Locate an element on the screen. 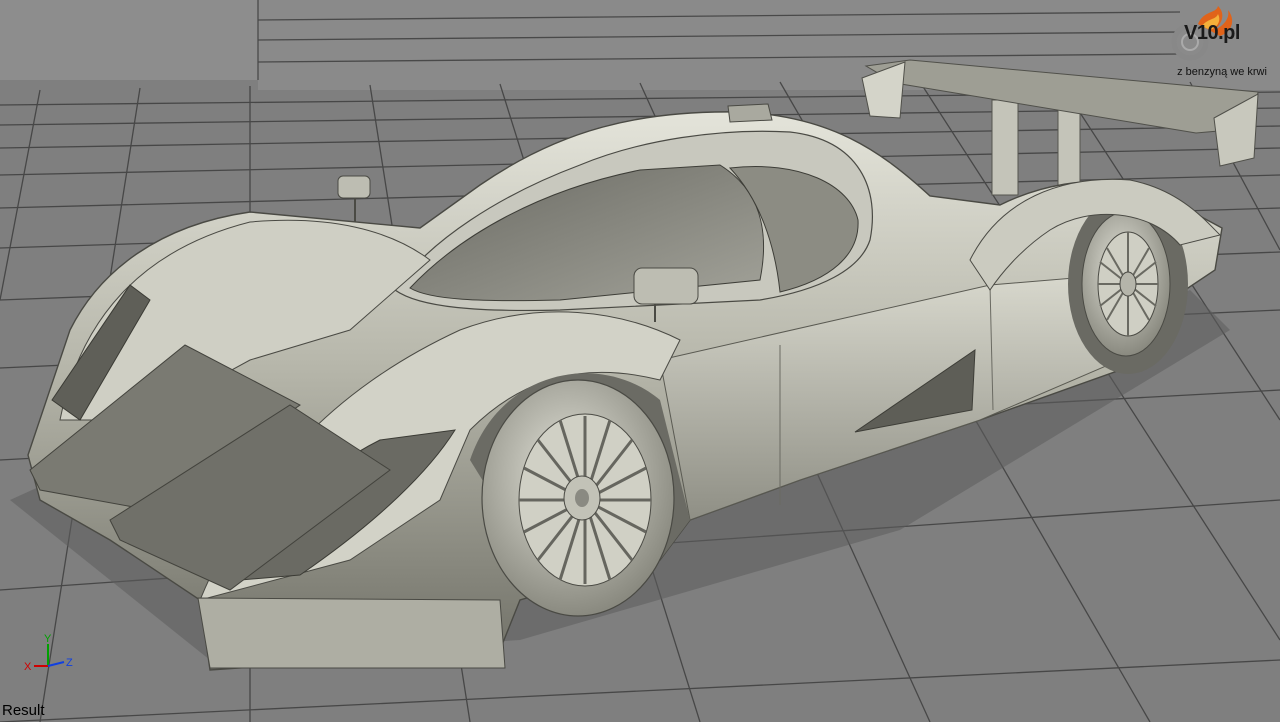 This screenshot has height=722, width=1280. horizon-band is located at coordinates (769, 45).